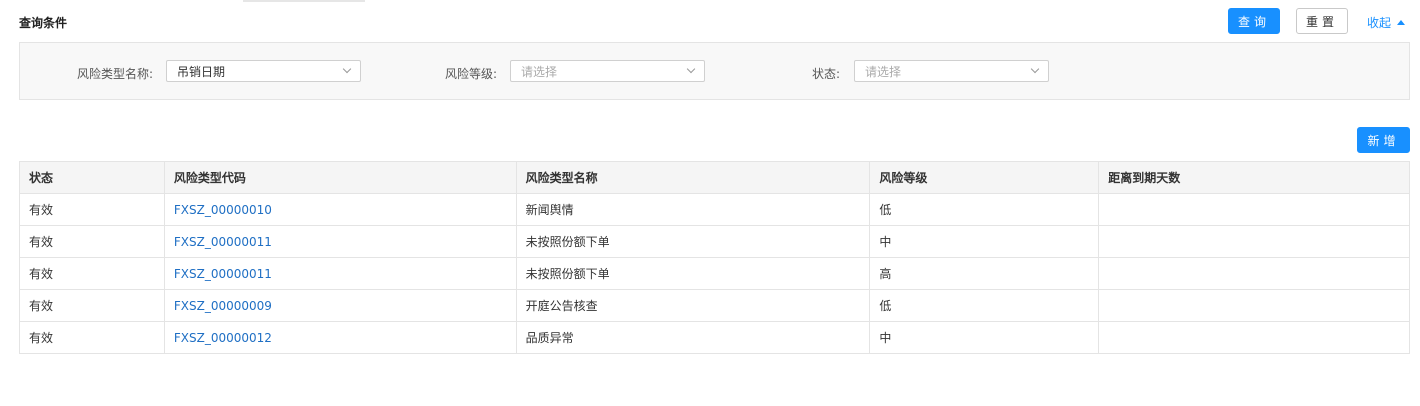  What do you see at coordinates (340, 305) in the screenshot?
I see `cell-risk-type-code-link: FXSZ_00000009` at bounding box center [340, 305].